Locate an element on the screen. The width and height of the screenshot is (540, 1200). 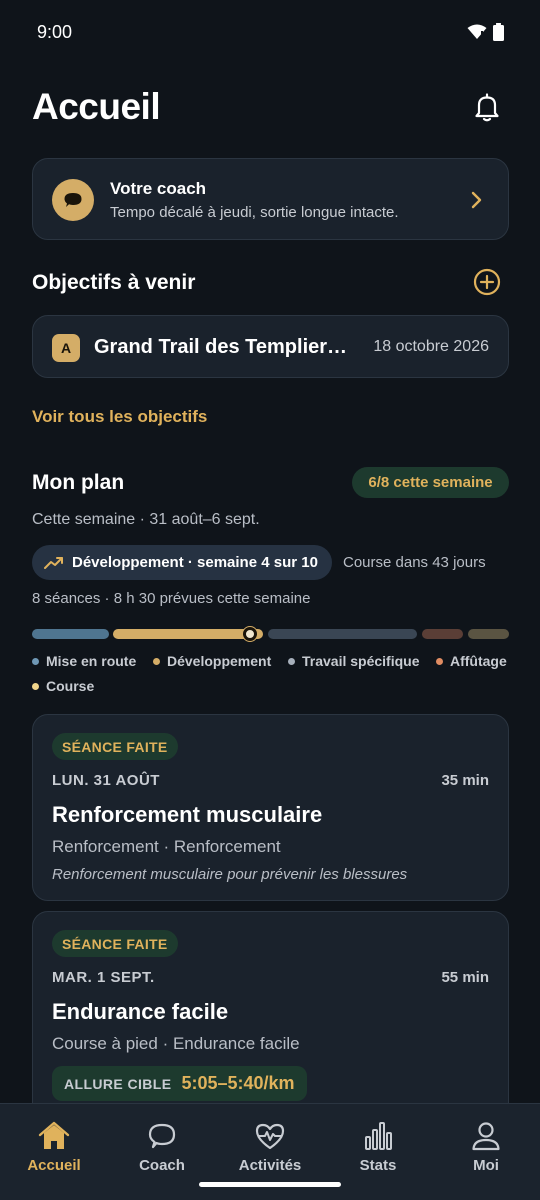
status-time: 9:00 is located at coordinates (55, 32).